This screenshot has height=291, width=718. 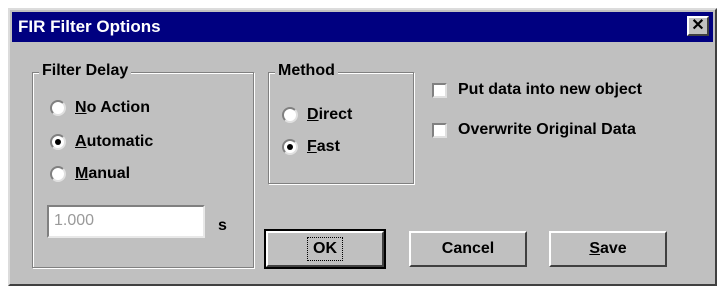 I want to click on save-button-label: Save, so click(x=608, y=248).